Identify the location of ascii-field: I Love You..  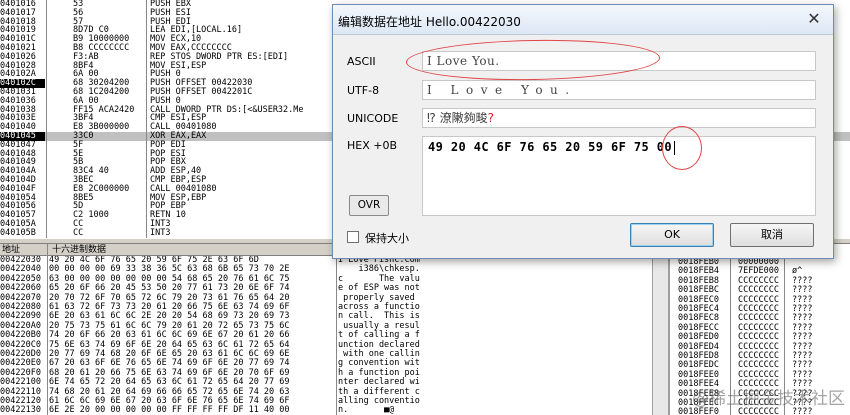
(619, 61).